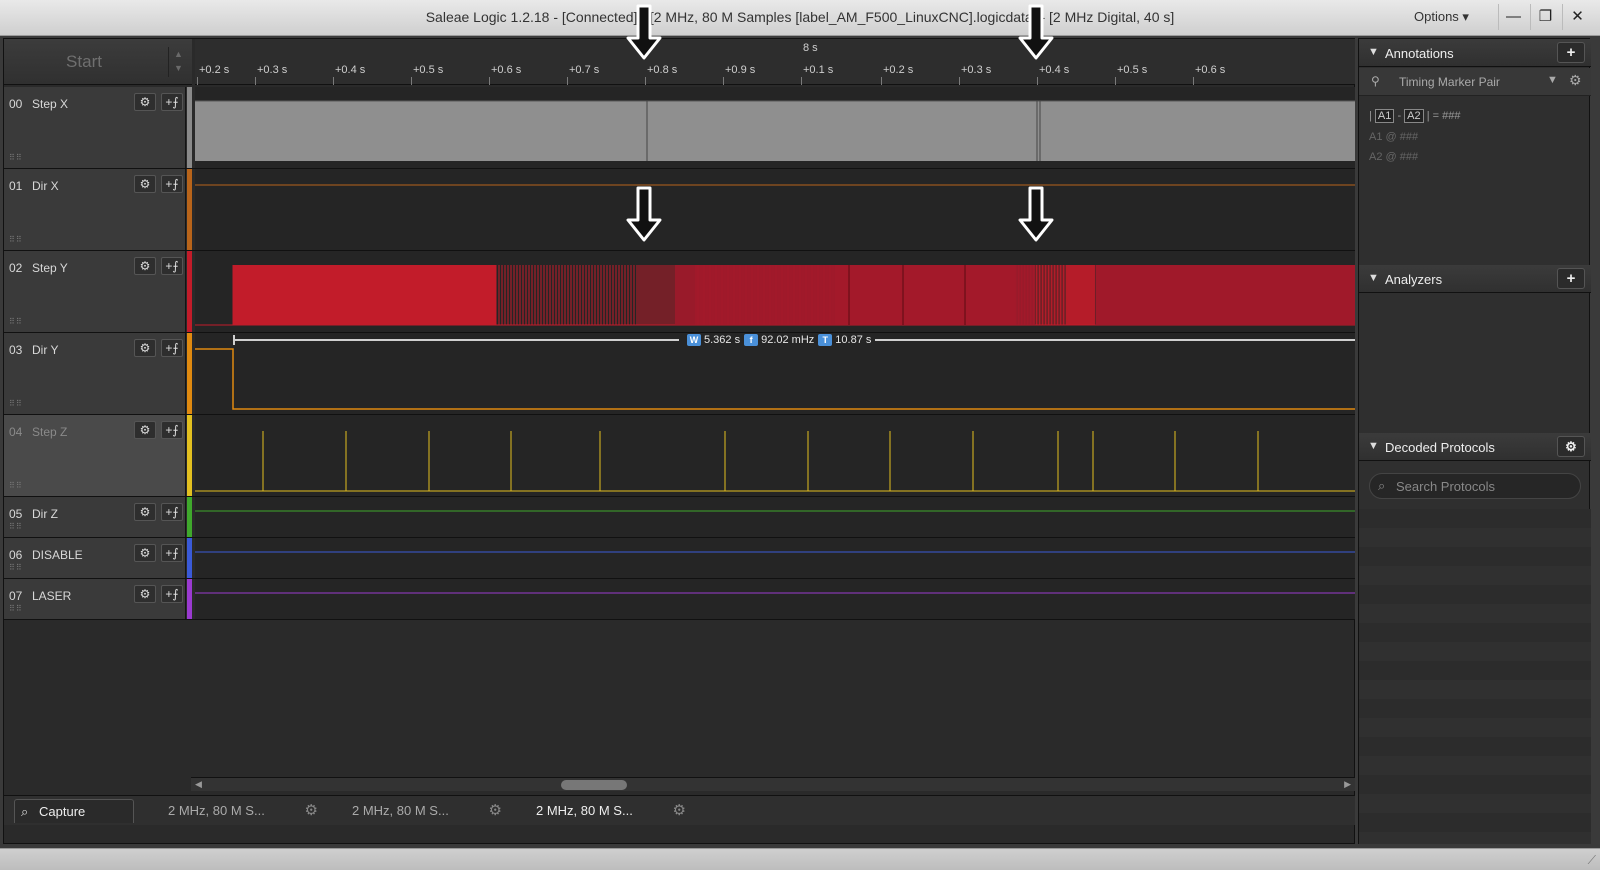  What do you see at coordinates (775, 131) in the screenshot?
I see `signal-block` at bounding box center [775, 131].